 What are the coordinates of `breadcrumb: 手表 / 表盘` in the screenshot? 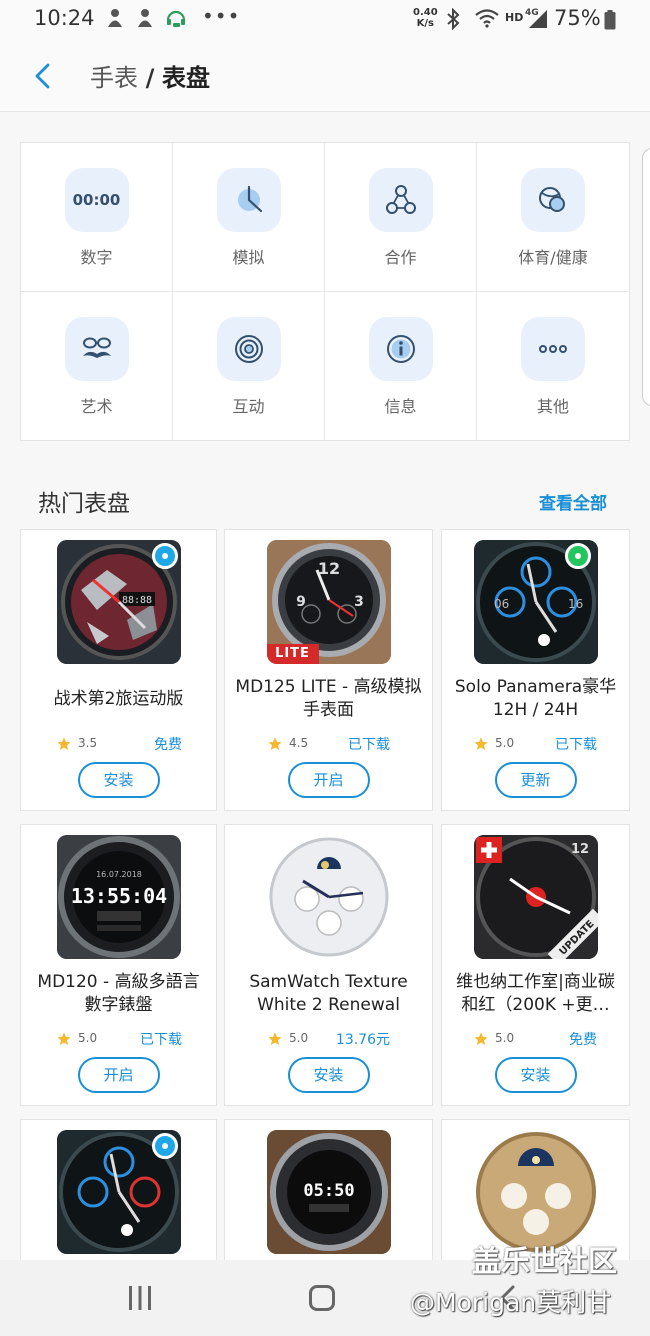 It's located at (150, 75).